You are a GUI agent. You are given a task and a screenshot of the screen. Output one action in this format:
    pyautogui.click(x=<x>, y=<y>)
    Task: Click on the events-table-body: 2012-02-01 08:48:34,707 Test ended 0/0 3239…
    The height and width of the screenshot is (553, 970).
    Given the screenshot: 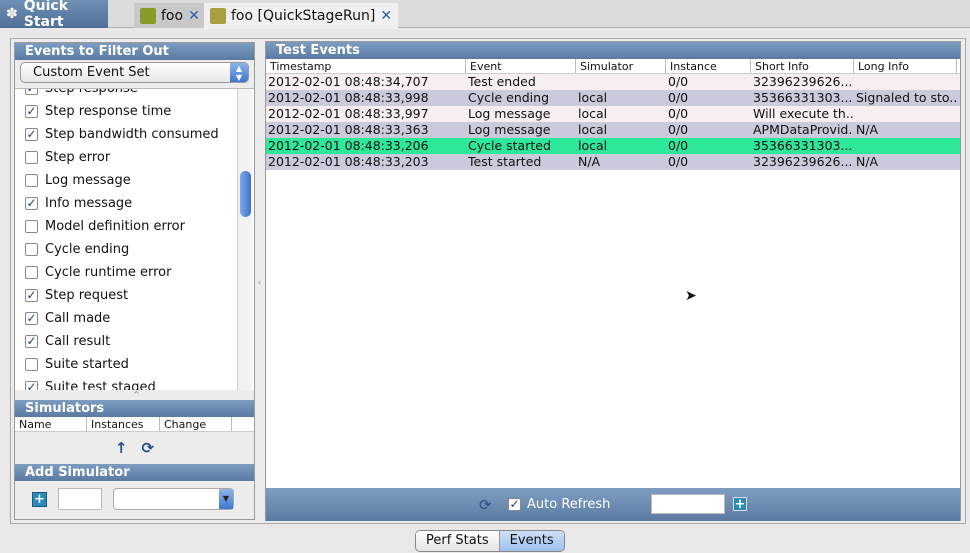 What is the action you would take?
    pyautogui.click(x=613, y=122)
    